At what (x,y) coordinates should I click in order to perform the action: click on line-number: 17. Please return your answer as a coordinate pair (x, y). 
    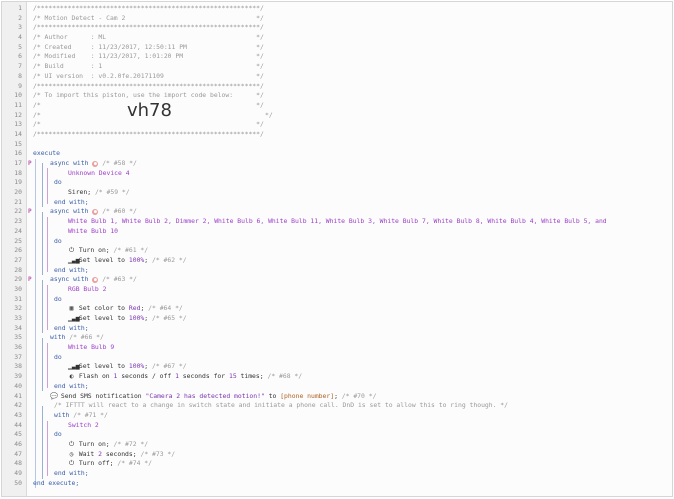
    Looking at the image, I should click on (18, 163).